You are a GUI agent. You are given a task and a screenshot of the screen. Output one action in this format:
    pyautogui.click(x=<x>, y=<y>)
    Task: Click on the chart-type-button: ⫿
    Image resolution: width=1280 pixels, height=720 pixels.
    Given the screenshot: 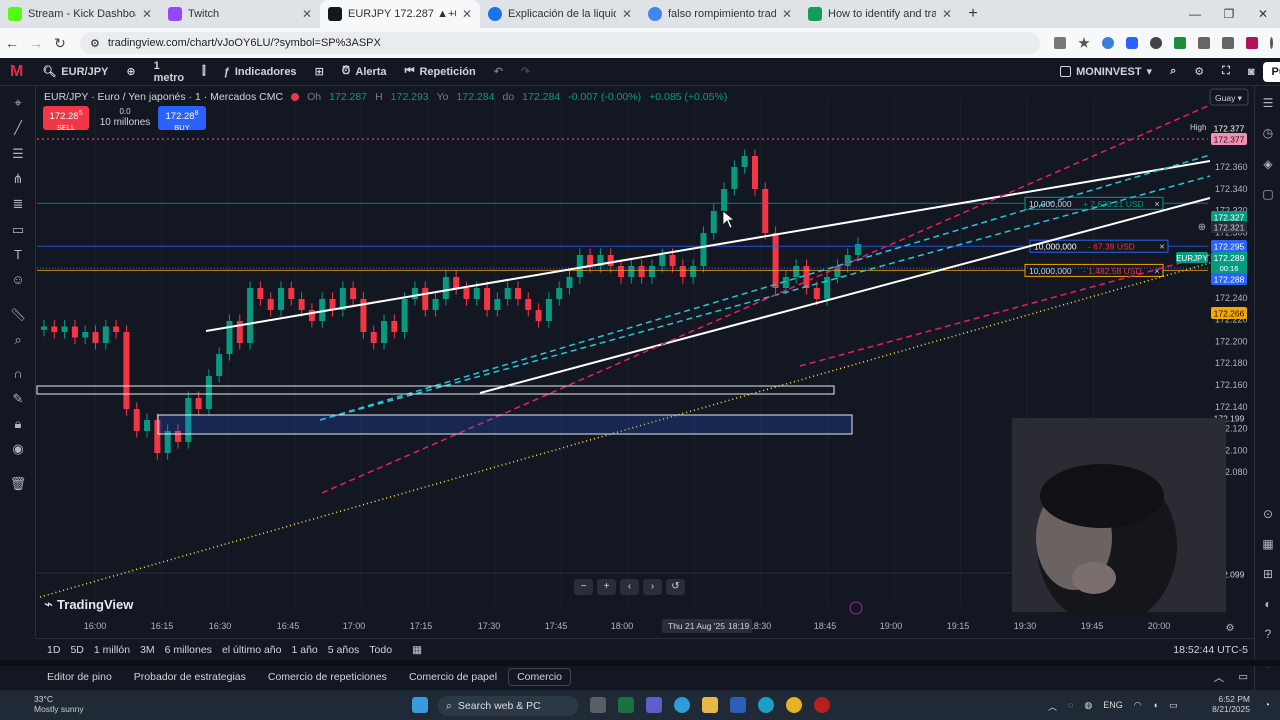 What is the action you would take?
    pyautogui.click(x=204, y=71)
    